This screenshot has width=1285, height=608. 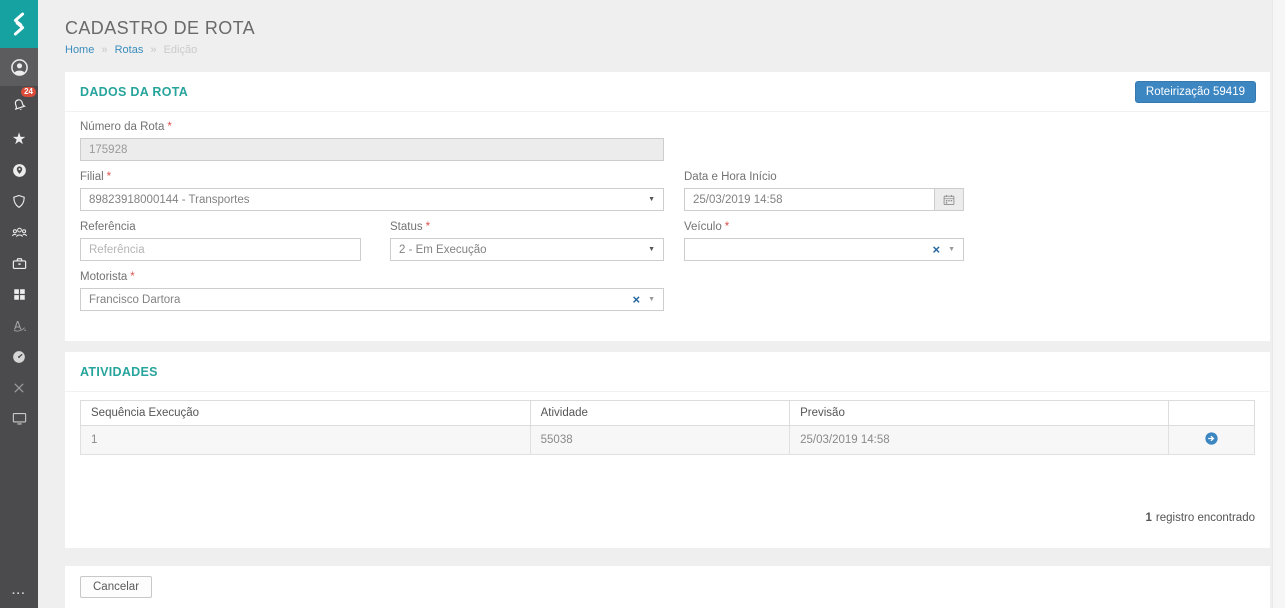 I want to click on veiculo-select: × ▼, so click(x=824, y=249).